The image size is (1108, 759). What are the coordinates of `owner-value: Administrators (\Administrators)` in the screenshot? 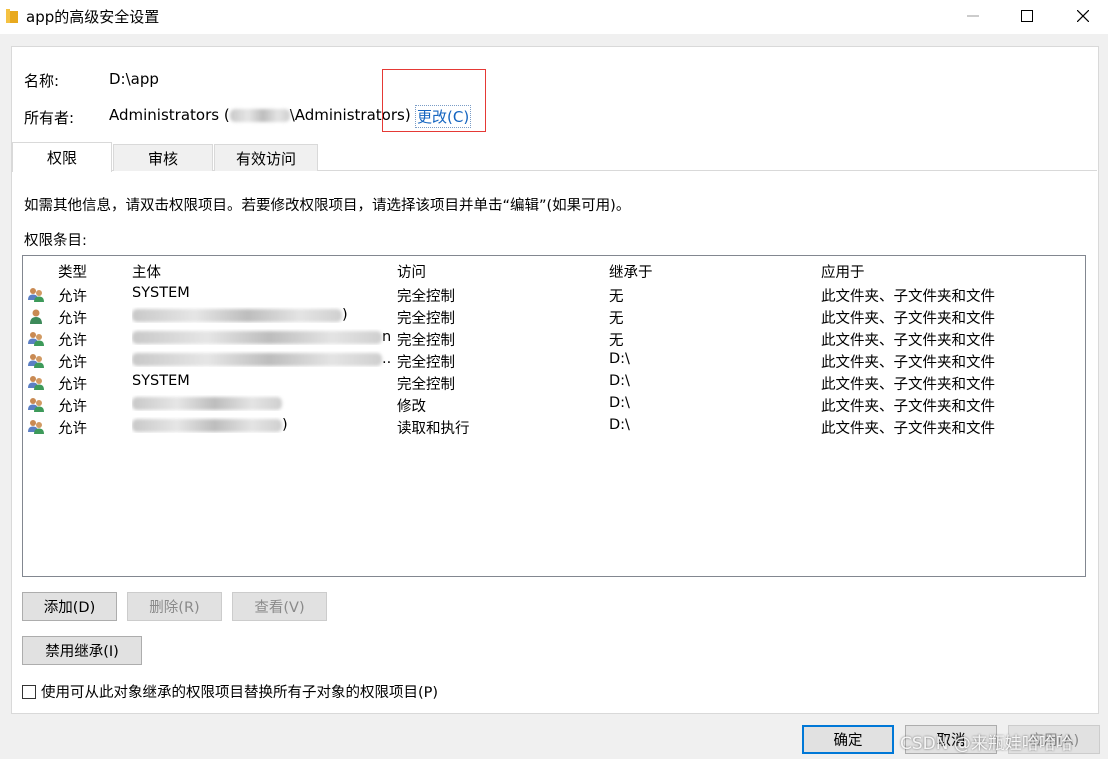 It's located at (260, 115).